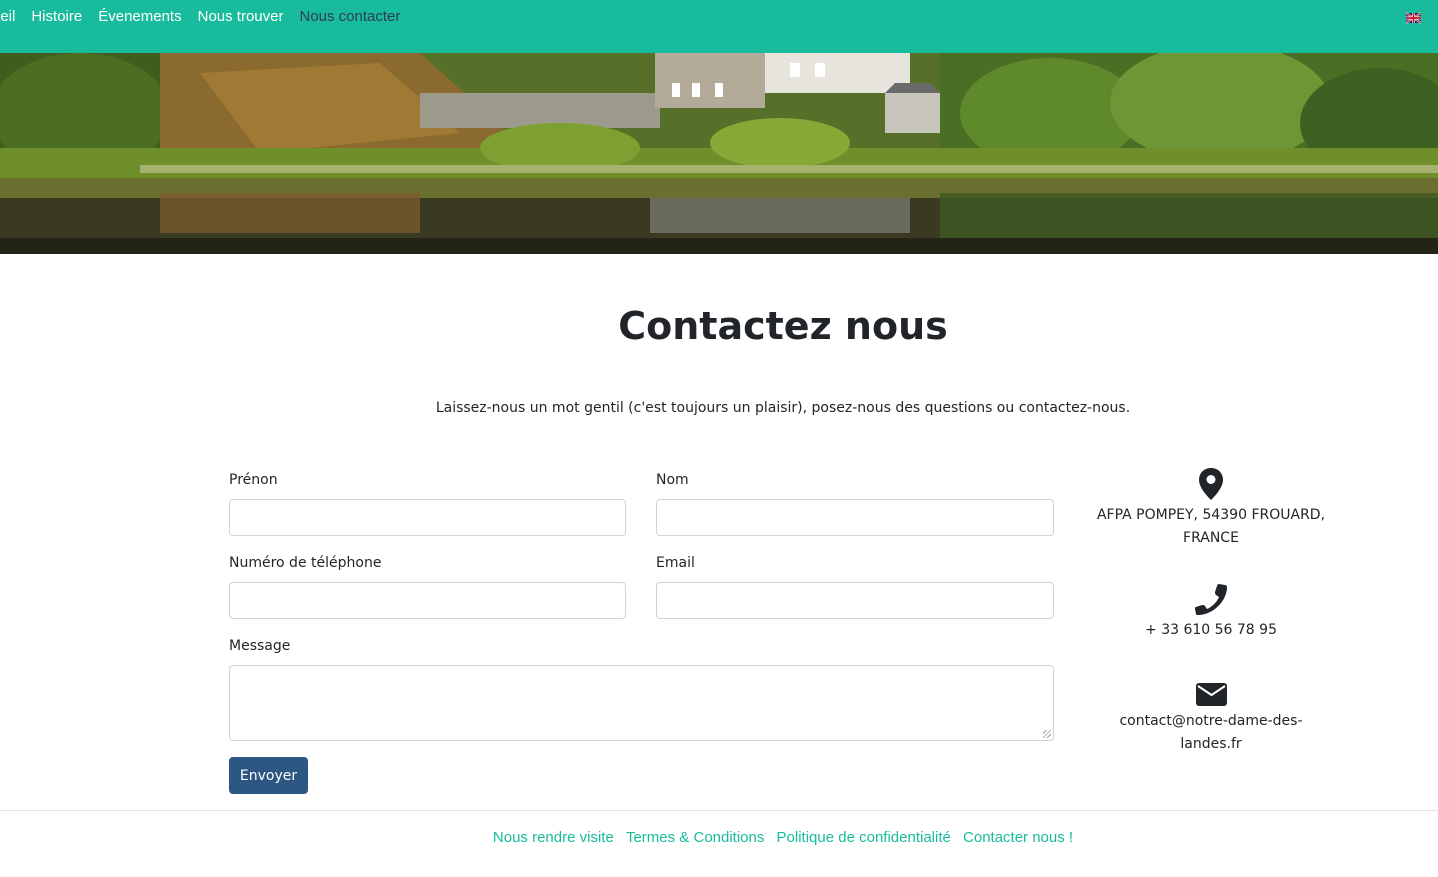 This screenshot has height=877, width=1438. I want to click on first-name-field, so click(427, 517).